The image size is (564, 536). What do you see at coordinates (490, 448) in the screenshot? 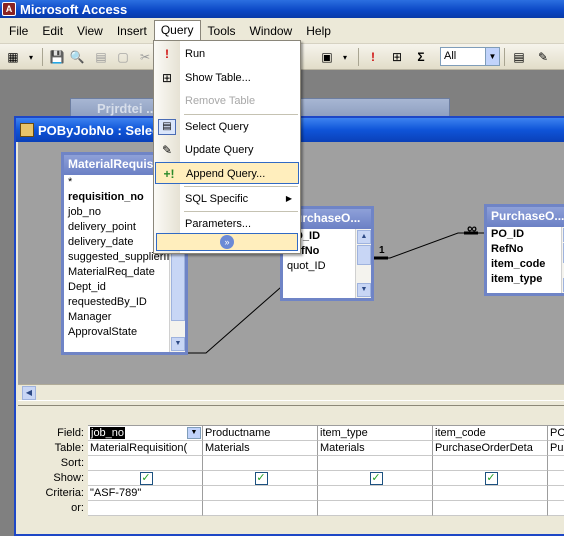
I see `grid-table-cell: PurchaseOrderDeta` at bounding box center [490, 448].